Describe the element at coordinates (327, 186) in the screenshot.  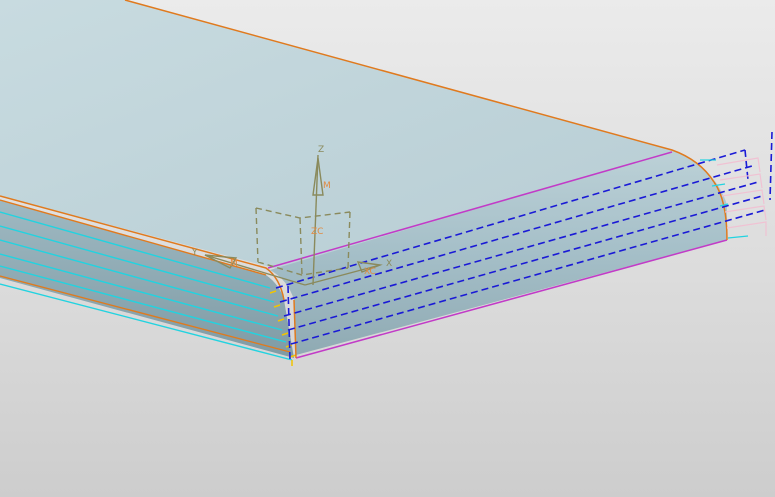
I see `csys-m-label-z: M` at that location.